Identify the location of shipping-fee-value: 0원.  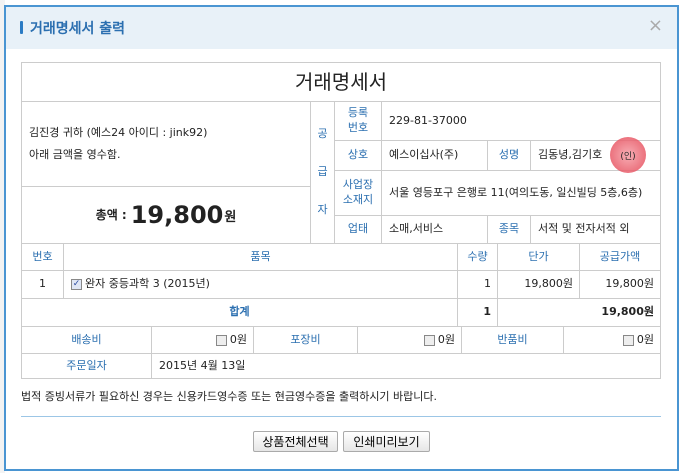
(238, 339).